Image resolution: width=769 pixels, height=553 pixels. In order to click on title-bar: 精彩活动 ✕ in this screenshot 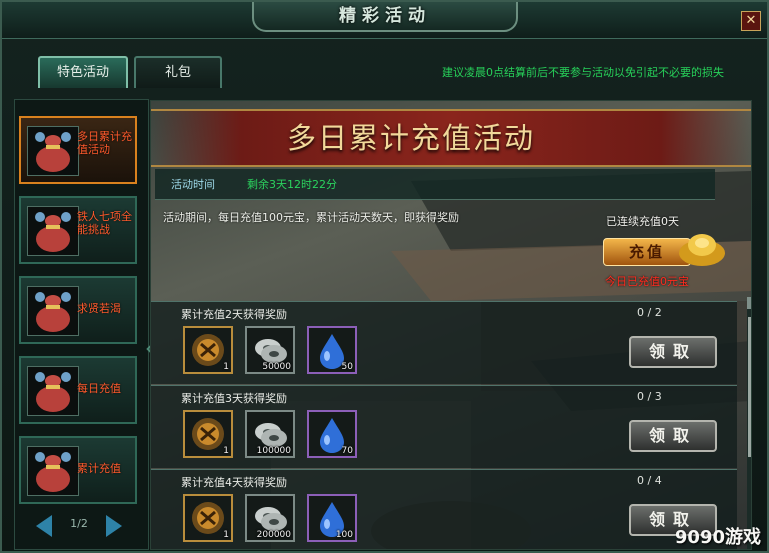, I will do `click(384, 20)`.